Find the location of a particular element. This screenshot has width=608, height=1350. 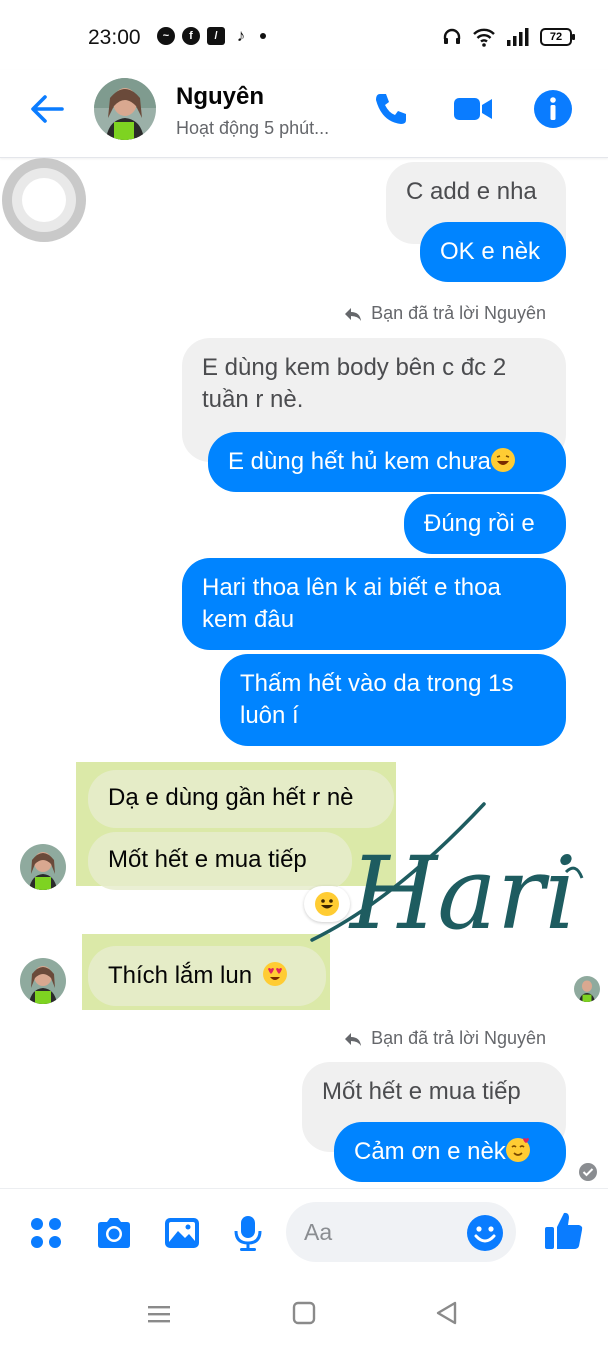

home-icon is located at coordinates (304, 1313).